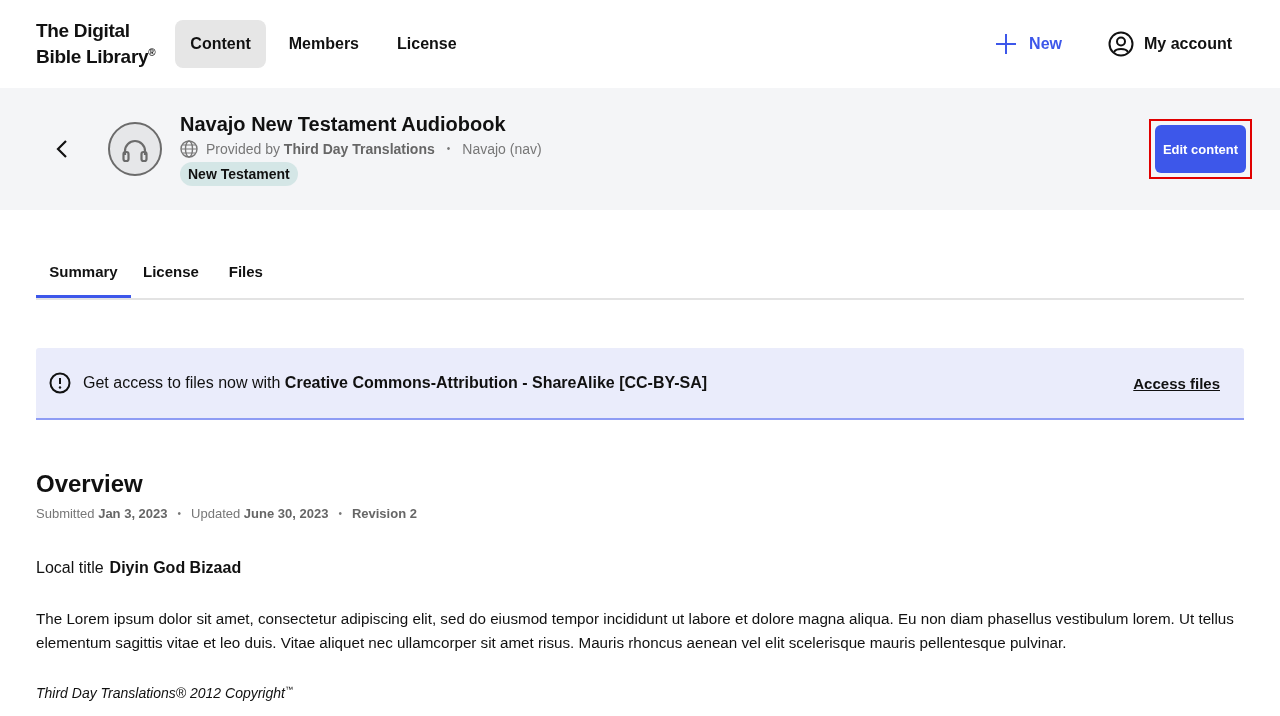 The width and height of the screenshot is (1280, 716). I want to click on provider-text: Provided by Third Day Translations, so click(320, 148).